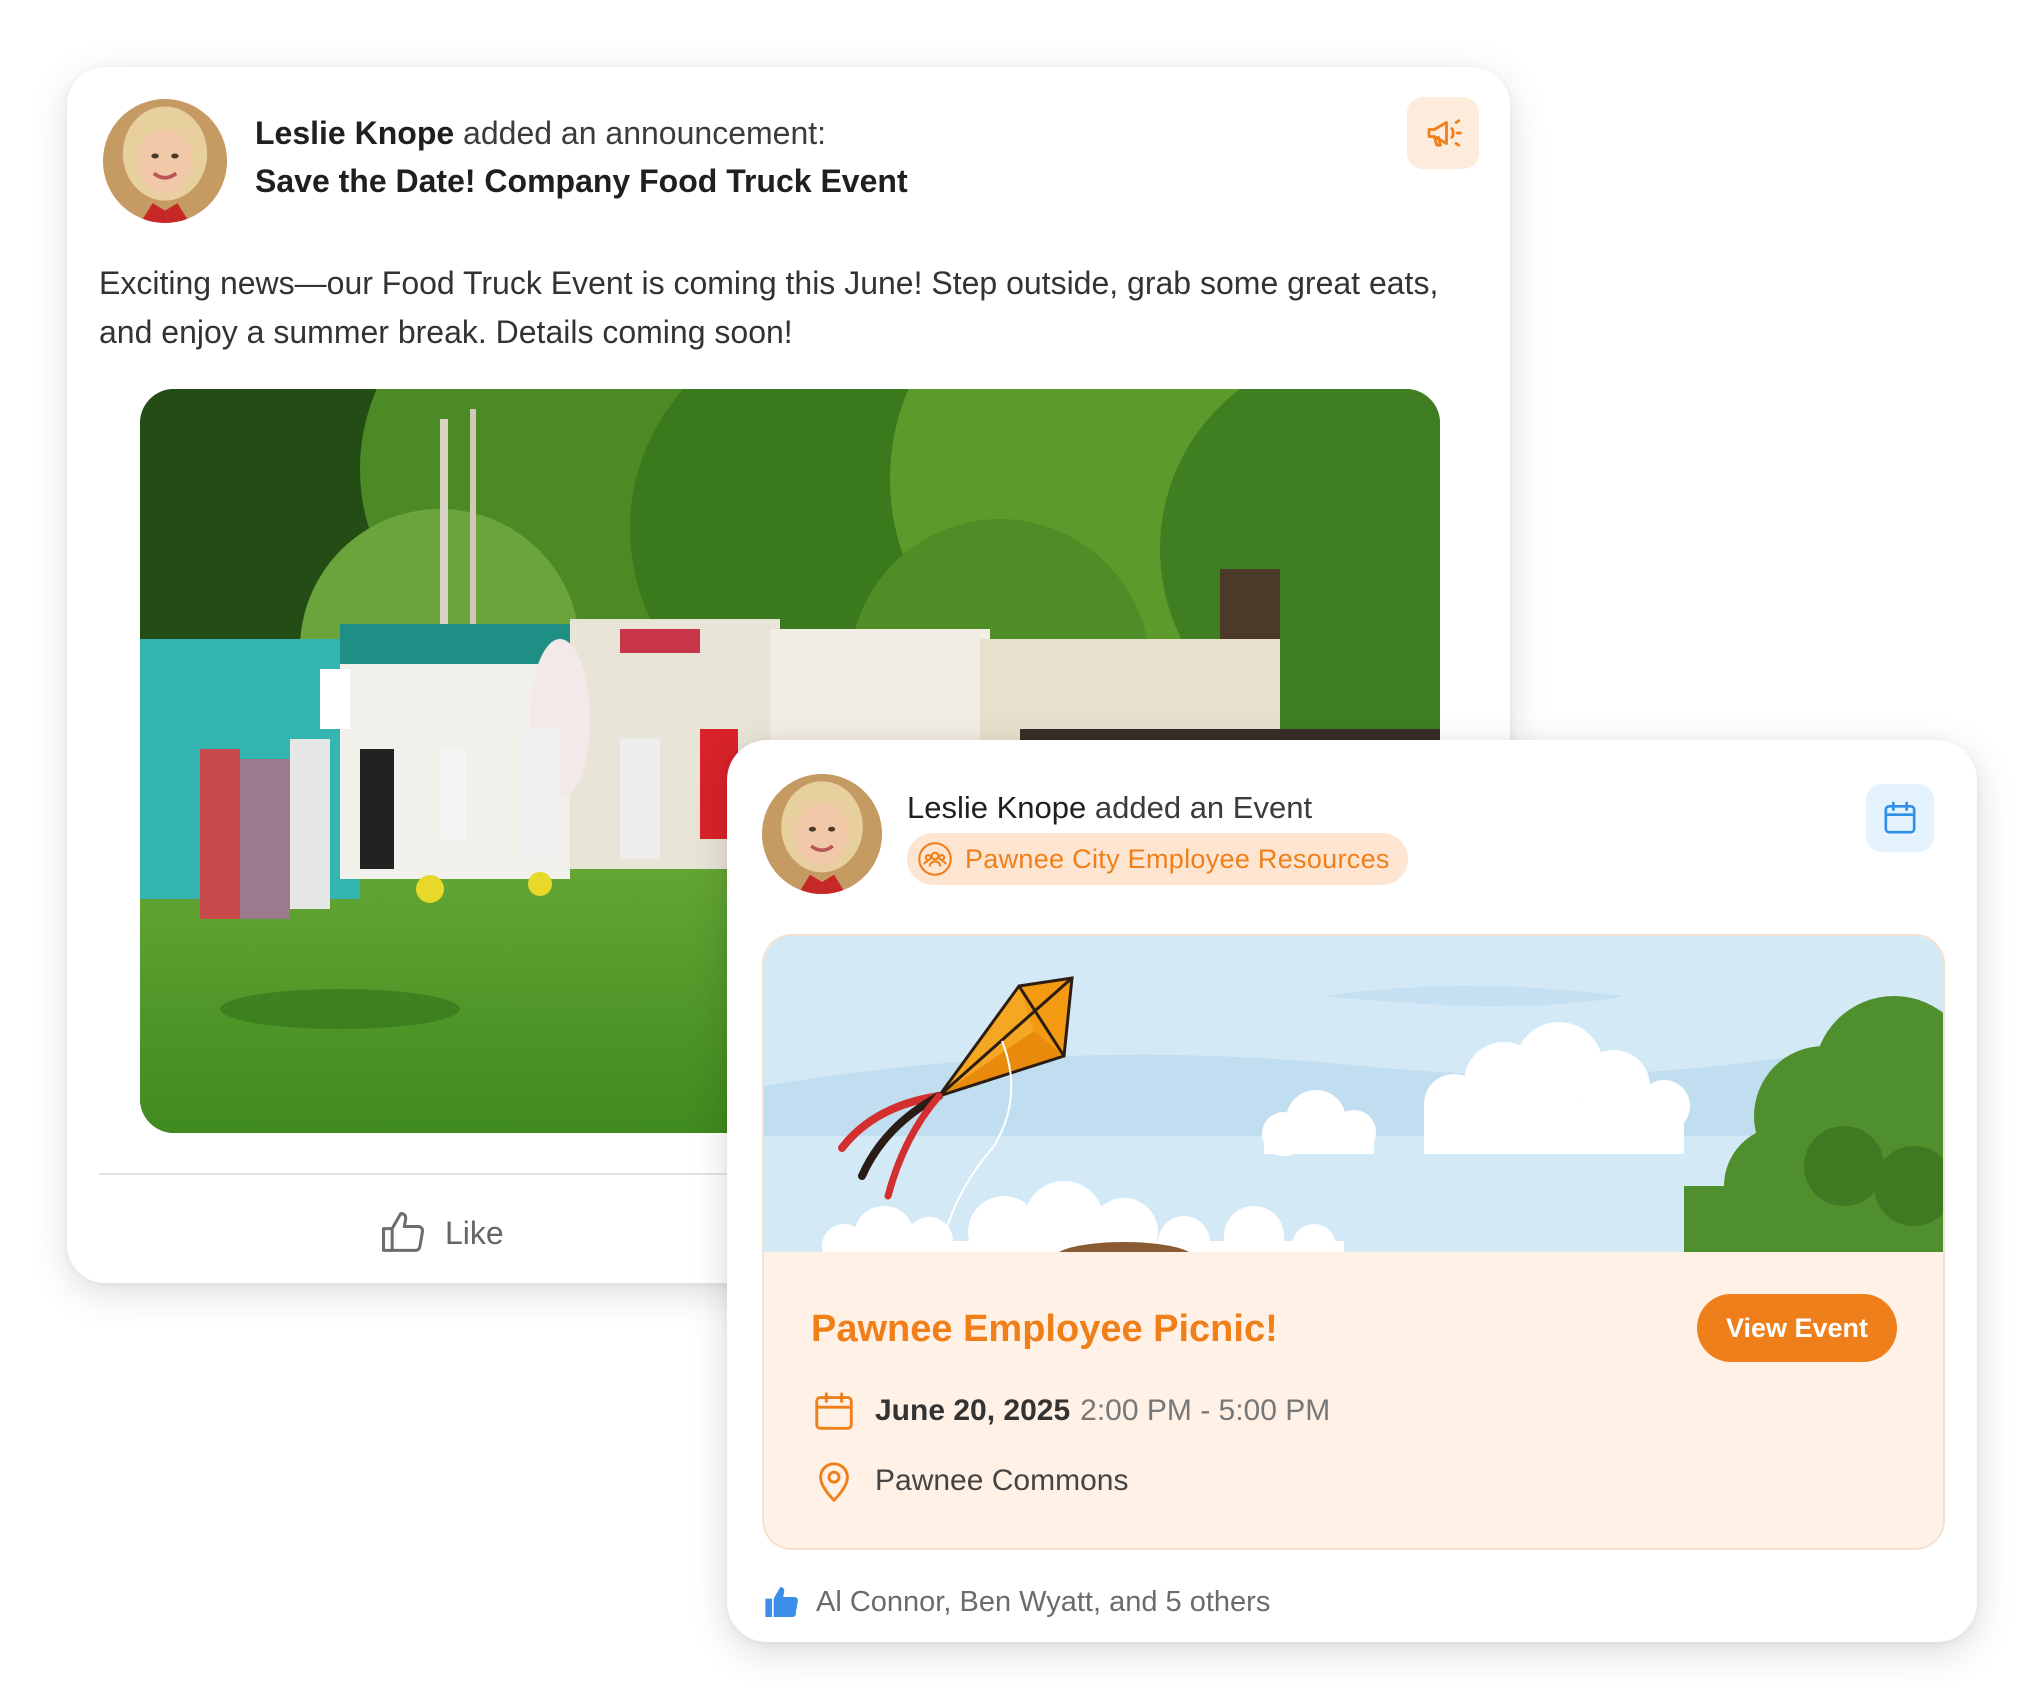 The image size is (2040, 1701). I want to click on like-button: Like, so click(440, 1233).